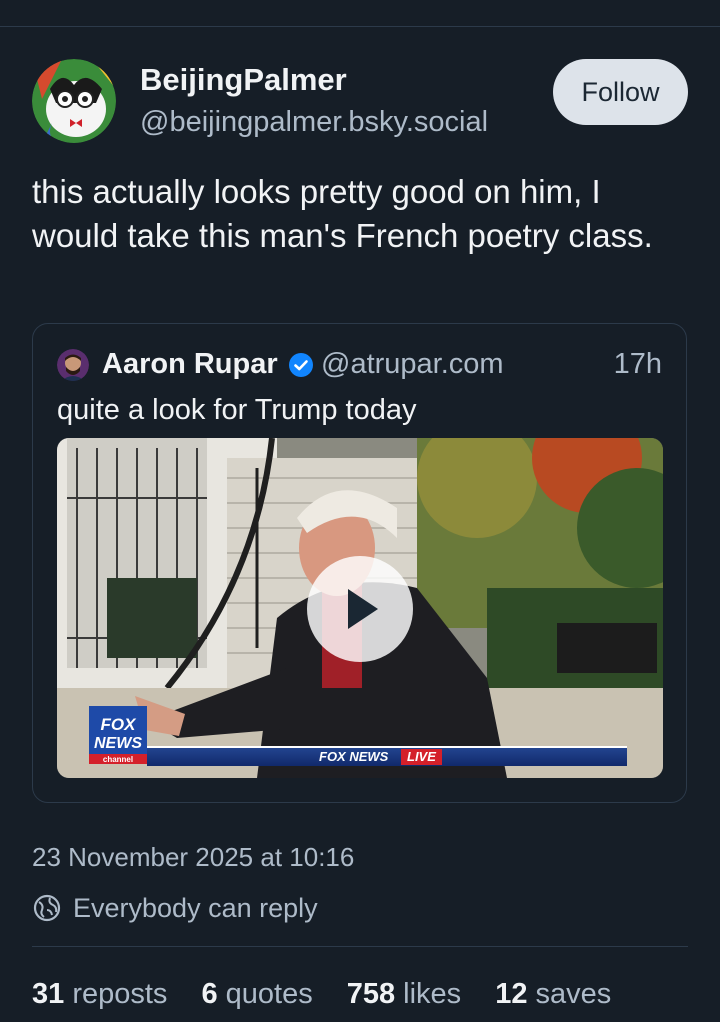 This screenshot has width=720, height=1022. What do you see at coordinates (421, 757) in the screenshot?
I see `live-badge: LIVE` at bounding box center [421, 757].